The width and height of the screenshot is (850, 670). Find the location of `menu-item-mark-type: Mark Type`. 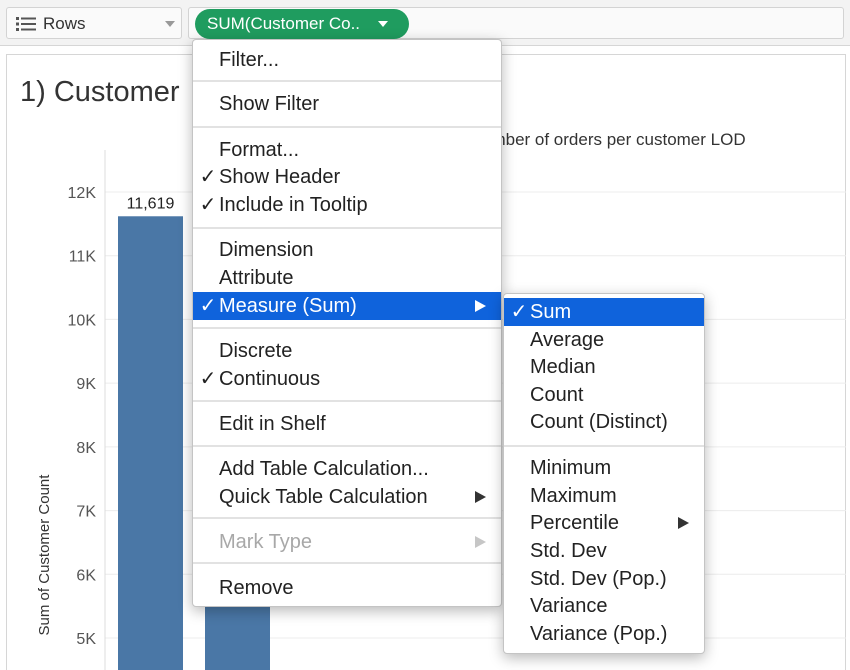

menu-item-mark-type: Mark Type is located at coordinates (347, 542).